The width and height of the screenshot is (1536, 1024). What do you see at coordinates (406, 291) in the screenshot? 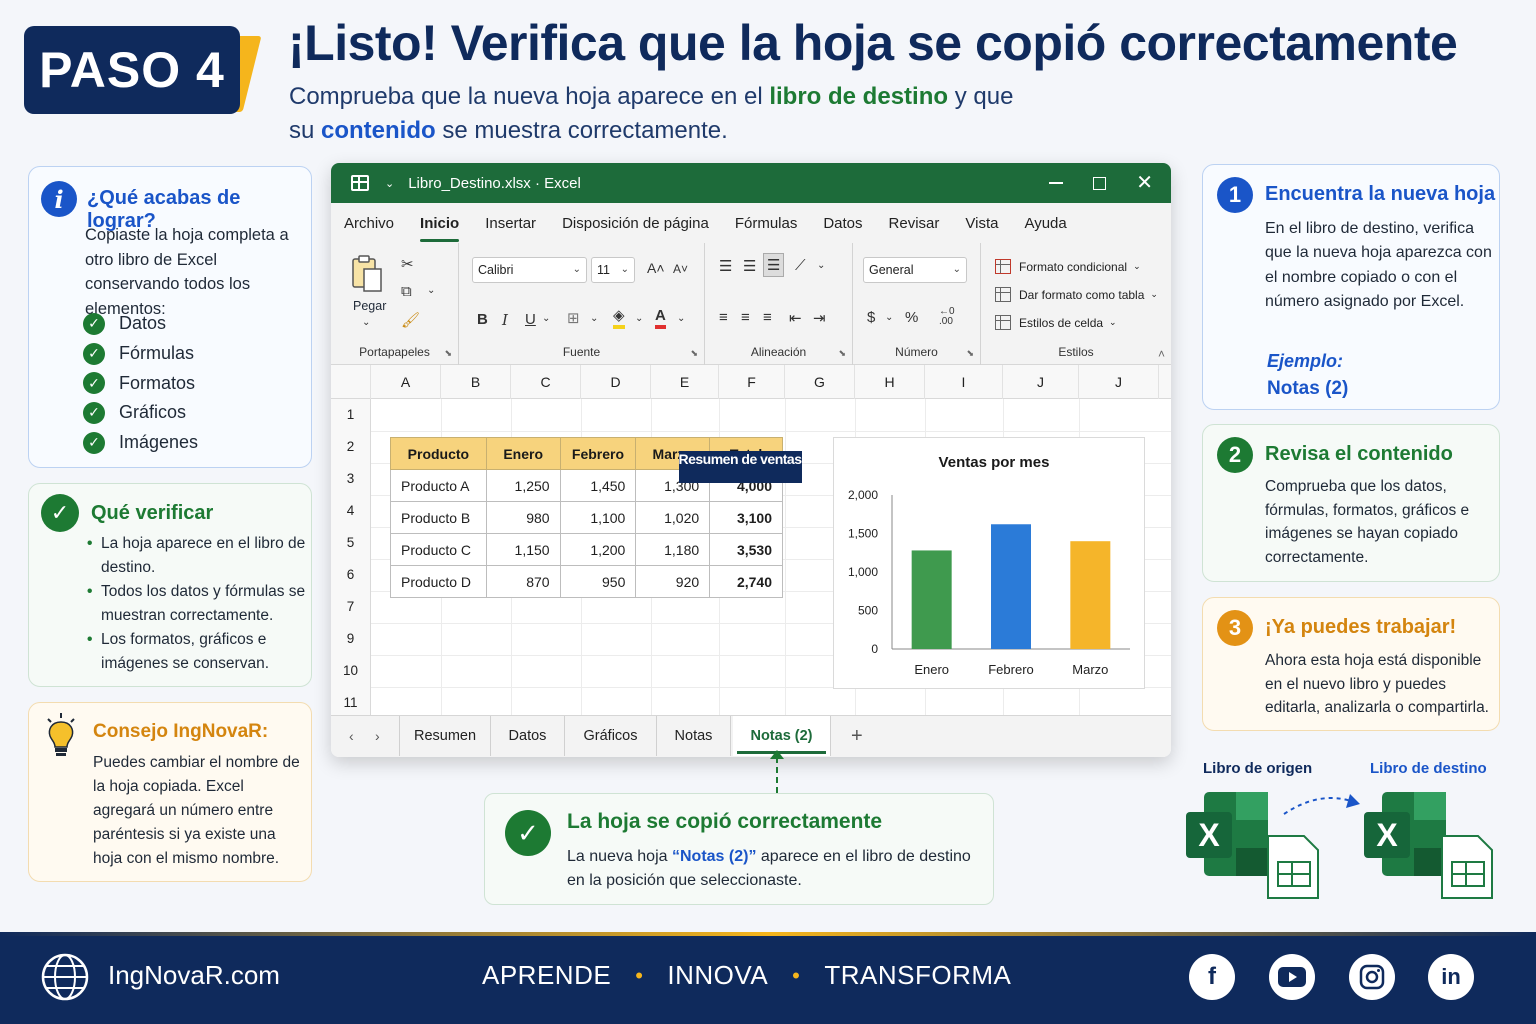
I see `copy-icon: ⧉` at bounding box center [406, 291].